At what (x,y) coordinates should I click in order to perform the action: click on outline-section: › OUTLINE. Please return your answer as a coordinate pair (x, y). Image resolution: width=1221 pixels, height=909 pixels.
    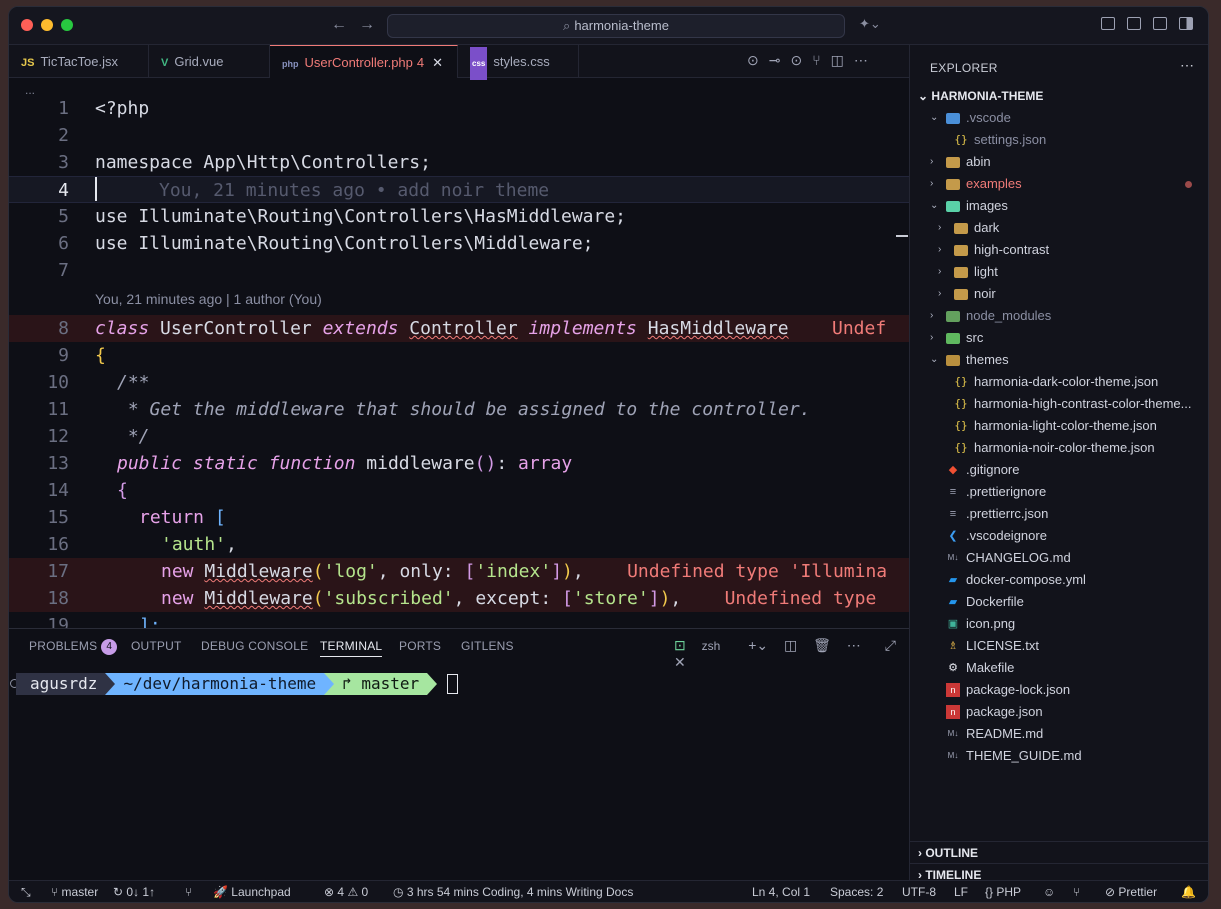
    Looking at the image, I should click on (1059, 852).